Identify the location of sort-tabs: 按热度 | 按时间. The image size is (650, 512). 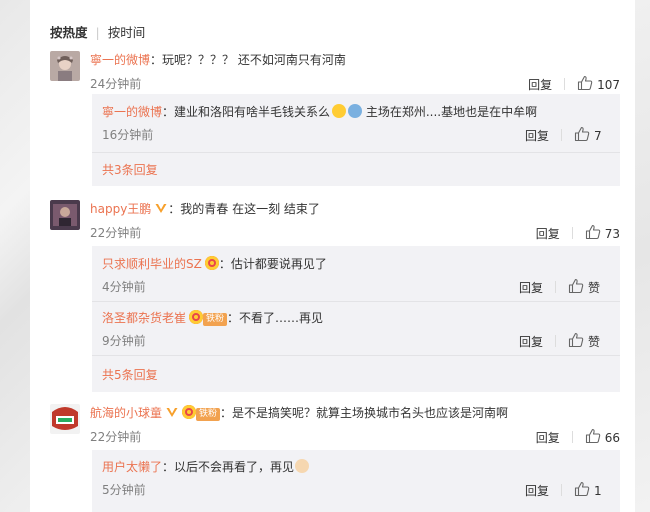
(97, 31).